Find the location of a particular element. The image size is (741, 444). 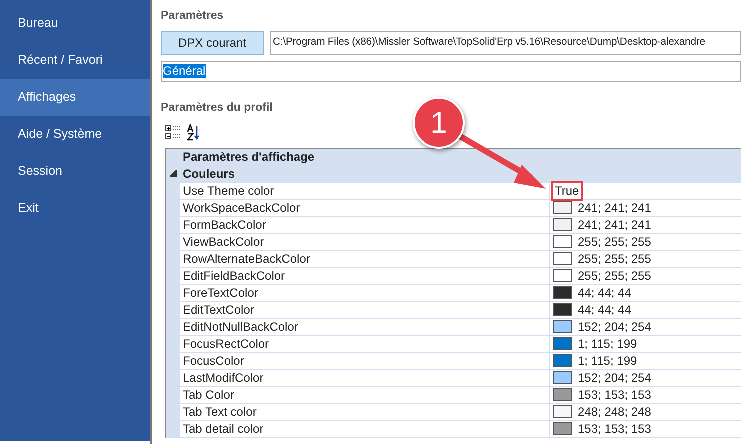

property-name: WorkSpaceBackColor is located at coordinates (365, 208).